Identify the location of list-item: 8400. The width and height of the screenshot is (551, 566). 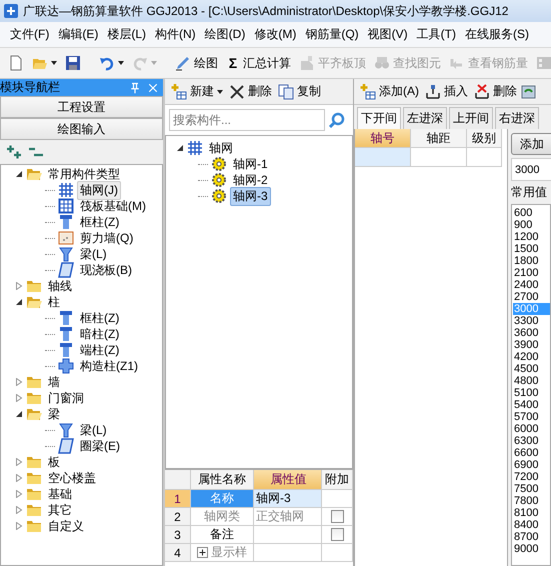
(531, 525).